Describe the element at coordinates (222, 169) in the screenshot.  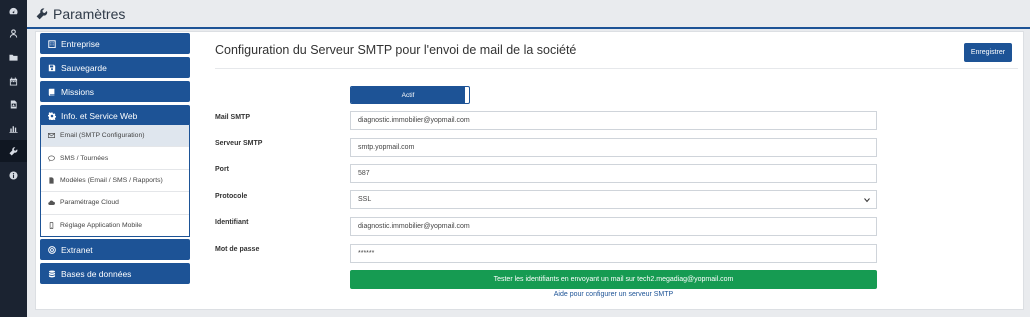
I see `port-label: Port` at that location.